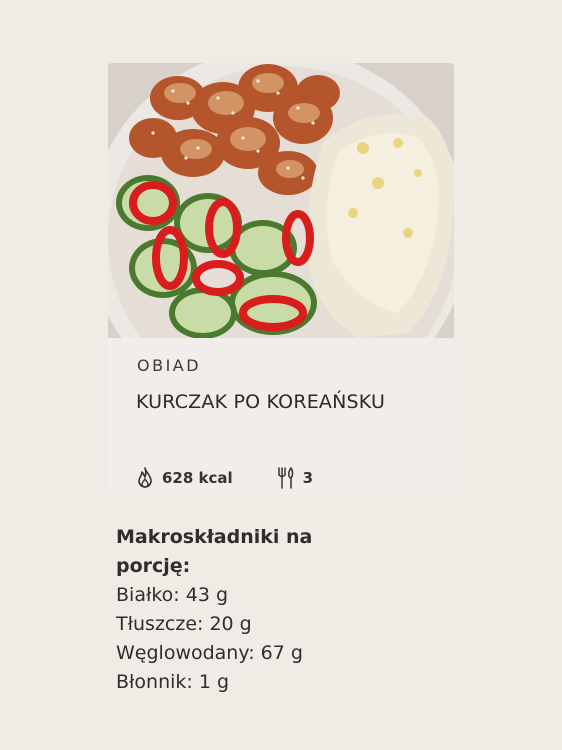 This screenshot has height=750, width=562. I want to click on fork-knife-icon, so click(286, 478).